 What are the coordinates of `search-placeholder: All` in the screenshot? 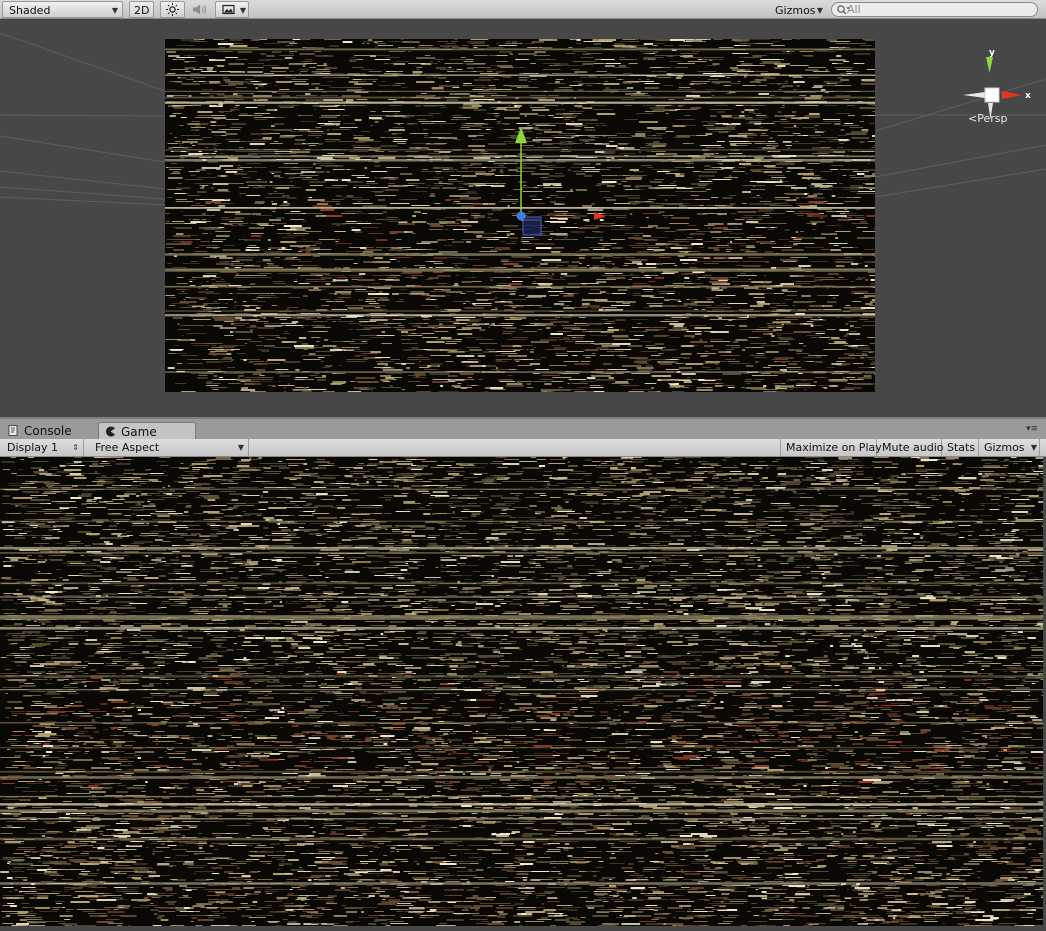 It's located at (854, 9).